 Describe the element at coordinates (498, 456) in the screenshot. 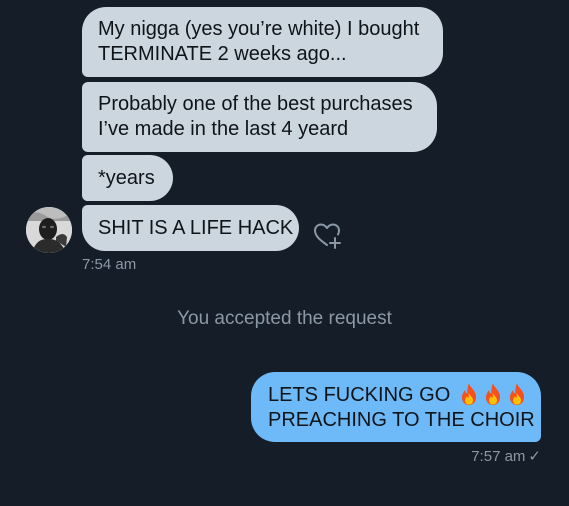

I see `timestamp-text: 7:57 am` at that location.